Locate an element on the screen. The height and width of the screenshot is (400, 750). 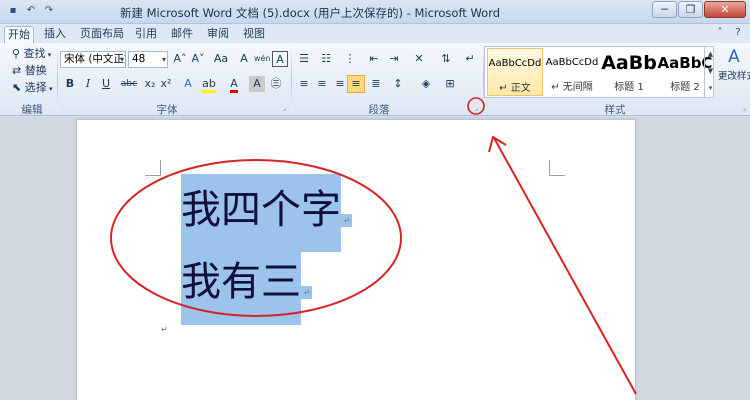
more-styles-icon: ▾ is located at coordinates (710, 88).